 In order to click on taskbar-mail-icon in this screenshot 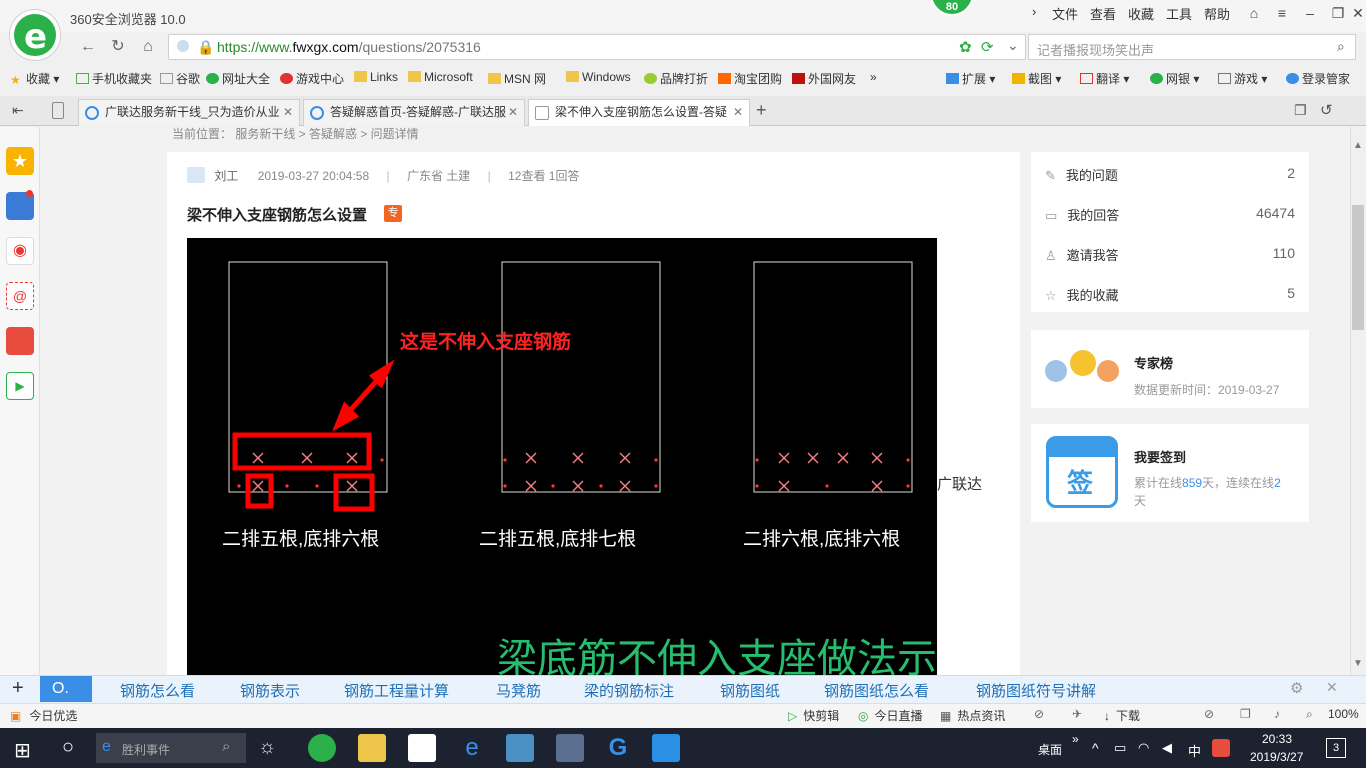, I will do `click(422, 748)`.